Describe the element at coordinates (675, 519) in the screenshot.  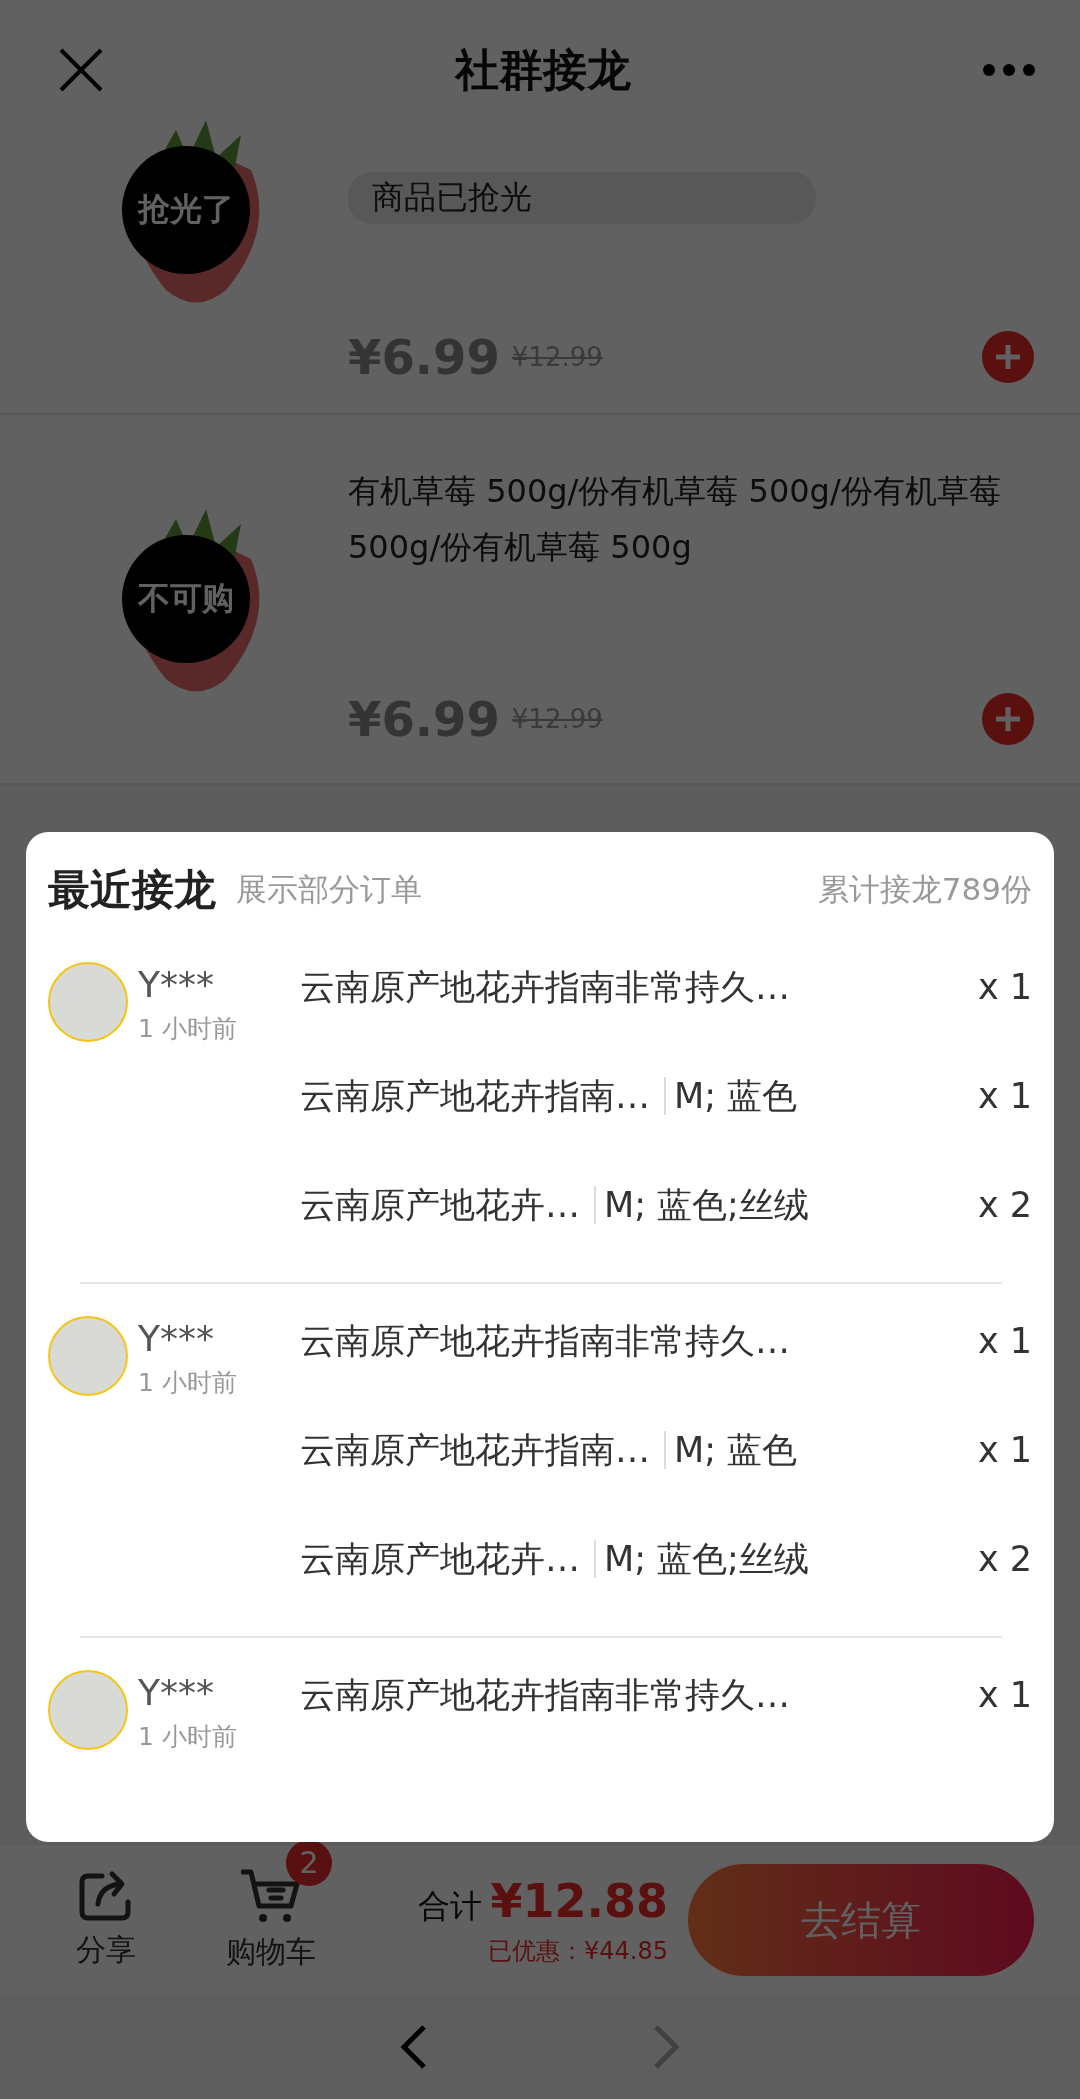
I see `product-title: 有机草莓 500g/份有机草莓 500g/份有机草莓 500g/份有机草莓 500g` at that location.